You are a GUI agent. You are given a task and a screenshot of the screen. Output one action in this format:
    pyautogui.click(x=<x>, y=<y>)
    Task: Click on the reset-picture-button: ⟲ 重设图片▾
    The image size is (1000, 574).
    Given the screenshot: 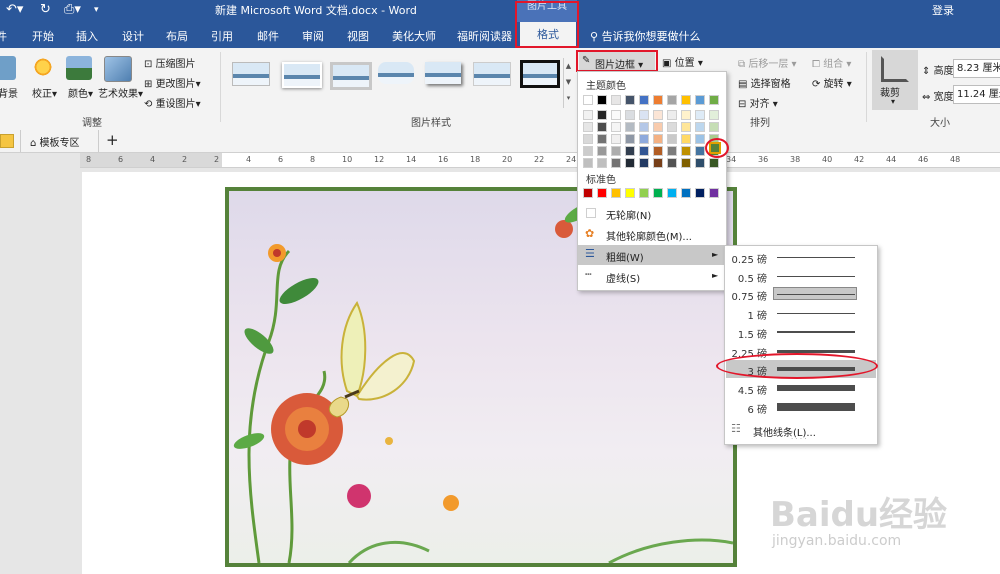 What is the action you would take?
    pyautogui.click(x=172, y=102)
    